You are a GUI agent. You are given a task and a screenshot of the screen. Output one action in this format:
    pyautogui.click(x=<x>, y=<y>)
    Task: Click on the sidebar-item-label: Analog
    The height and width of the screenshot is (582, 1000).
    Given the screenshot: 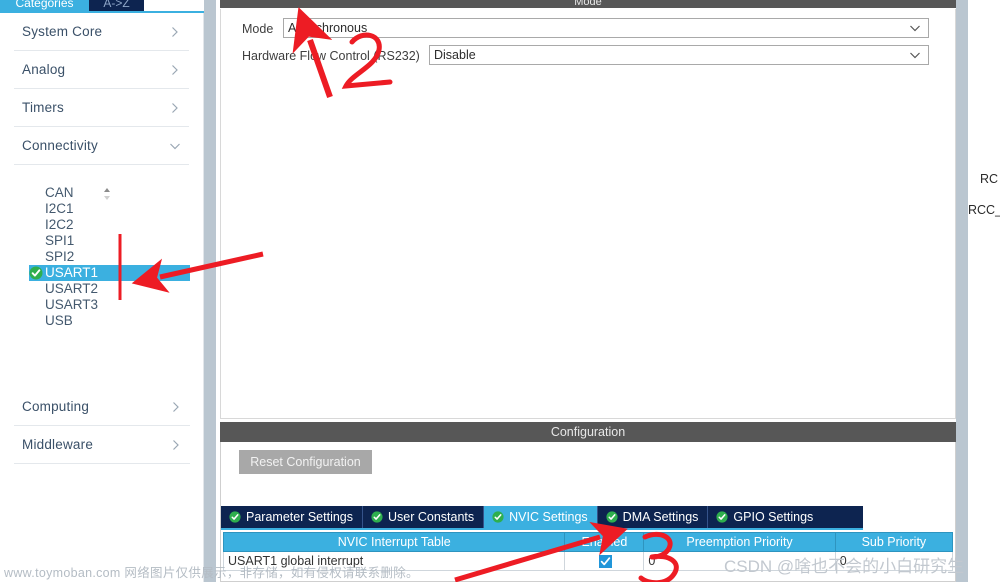 What is the action you would take?
    pyautogui.click(x=44, y=69)
    